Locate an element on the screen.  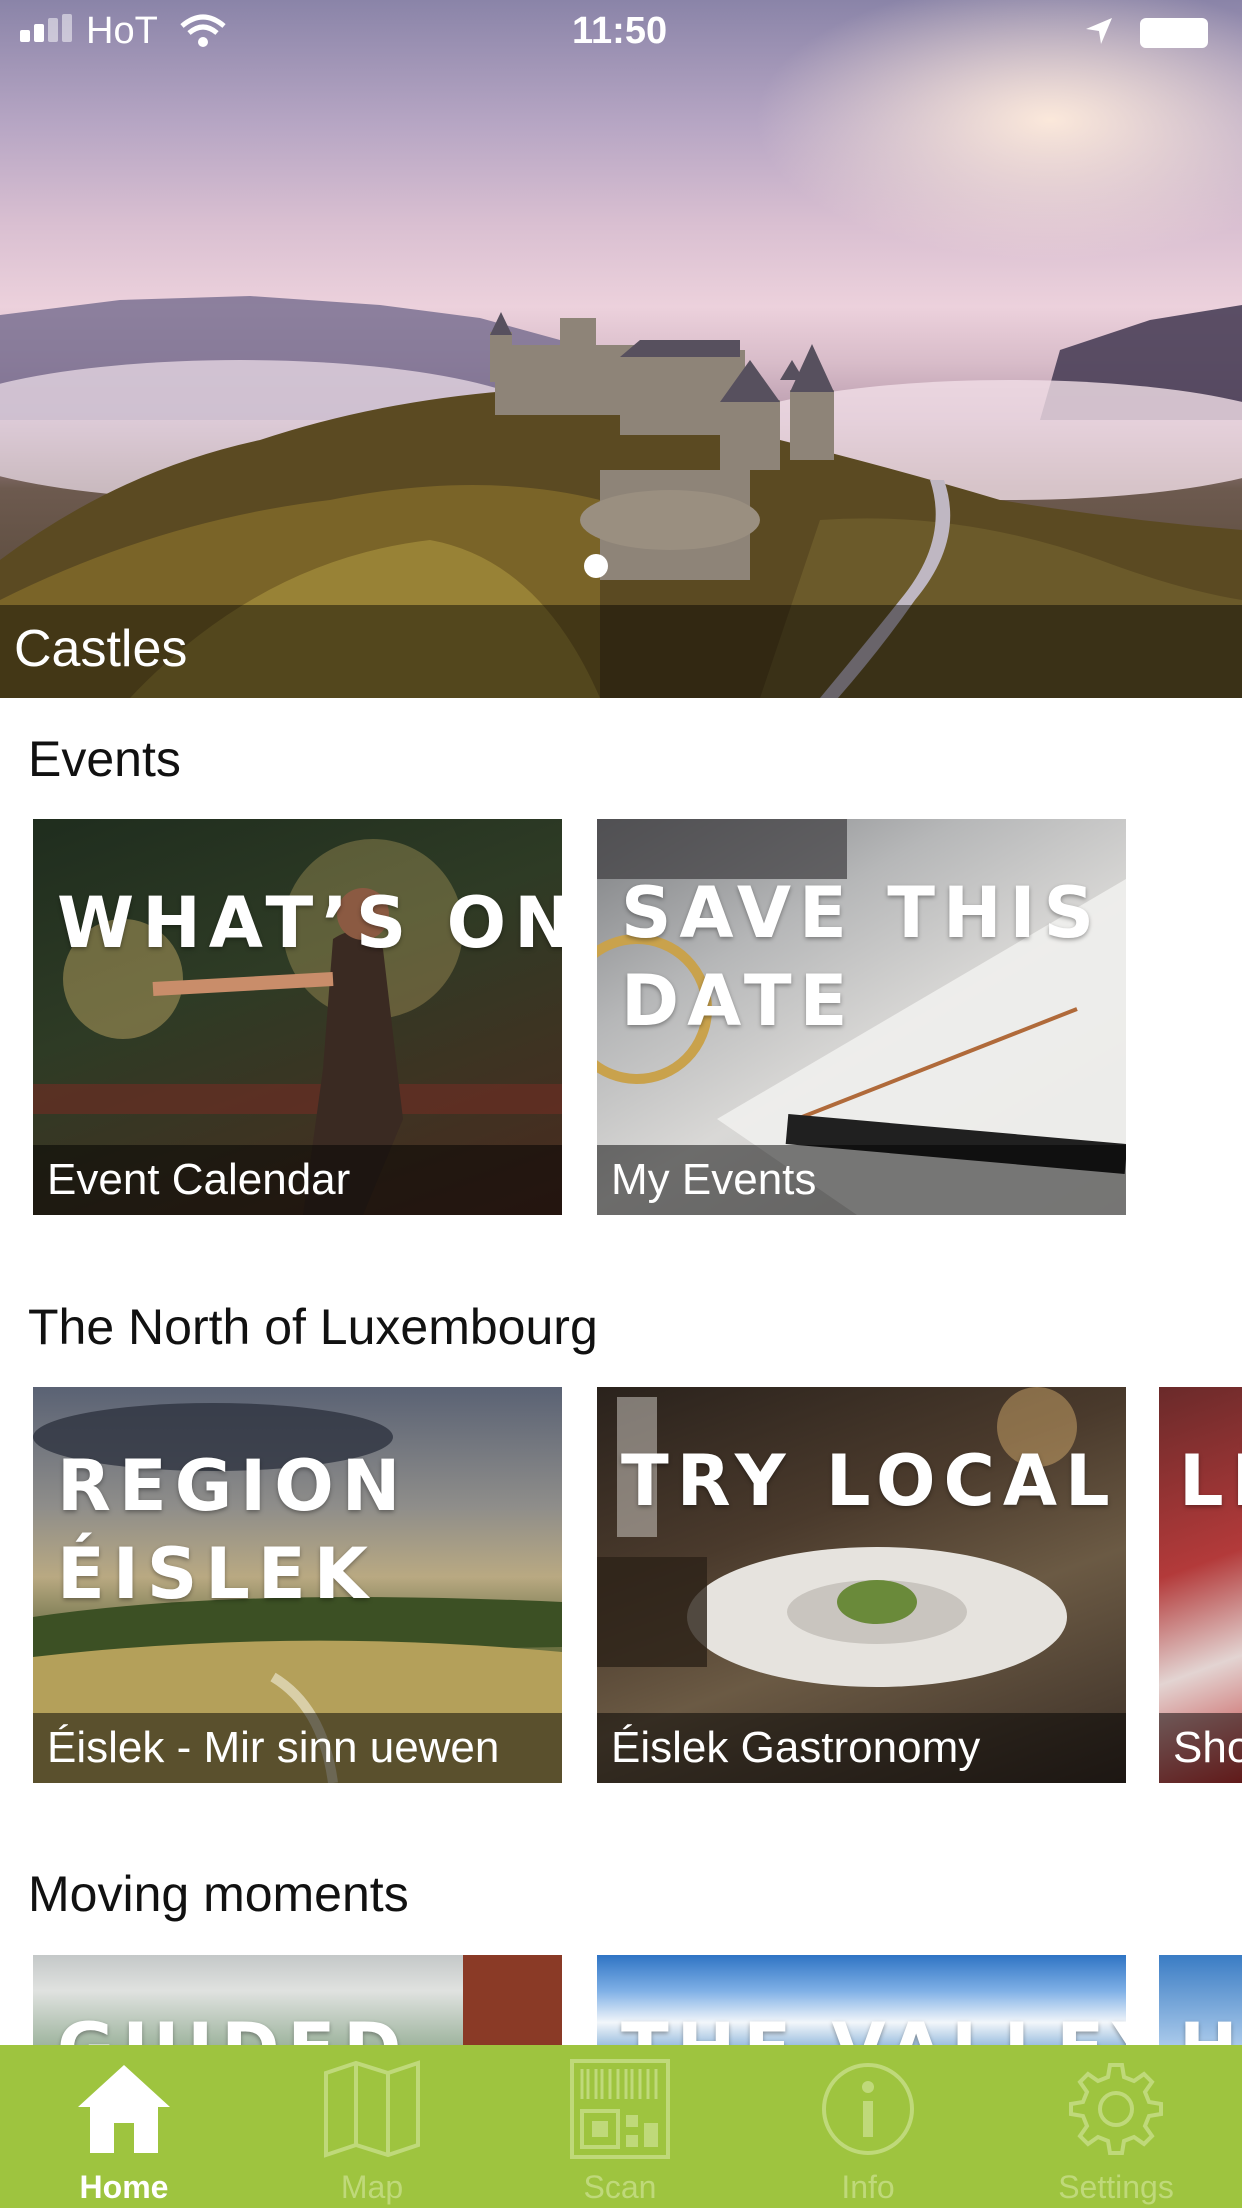
card-caption: Éislek - Mir sinn uewen is located at coordinates (273, 1747).